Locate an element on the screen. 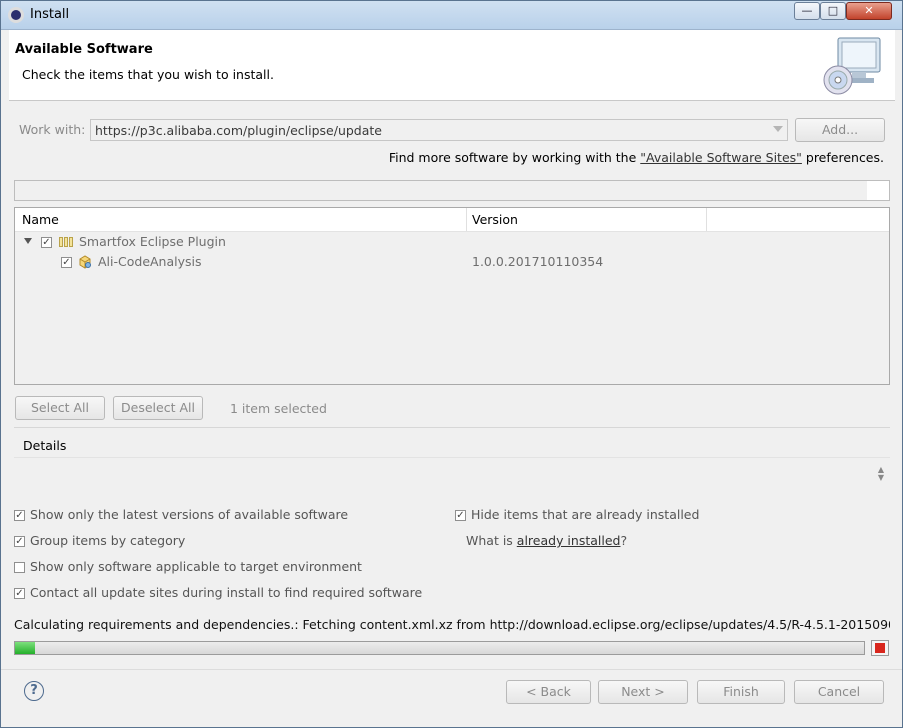 The width and height of the screenshot is (903, 728). scroll-arrows-icon: ▲ ▼ is located at coordinates (881, 474).